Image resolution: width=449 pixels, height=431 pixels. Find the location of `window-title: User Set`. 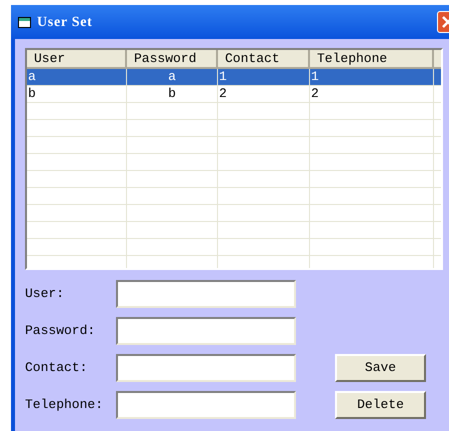

window-title: User Set is located at coordinates (64, 23).